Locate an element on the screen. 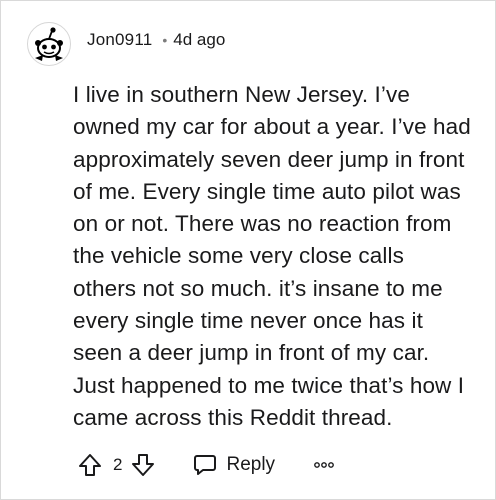 The image size is (496, 500). reply-button: Reply is located at coordinates (233, 465).